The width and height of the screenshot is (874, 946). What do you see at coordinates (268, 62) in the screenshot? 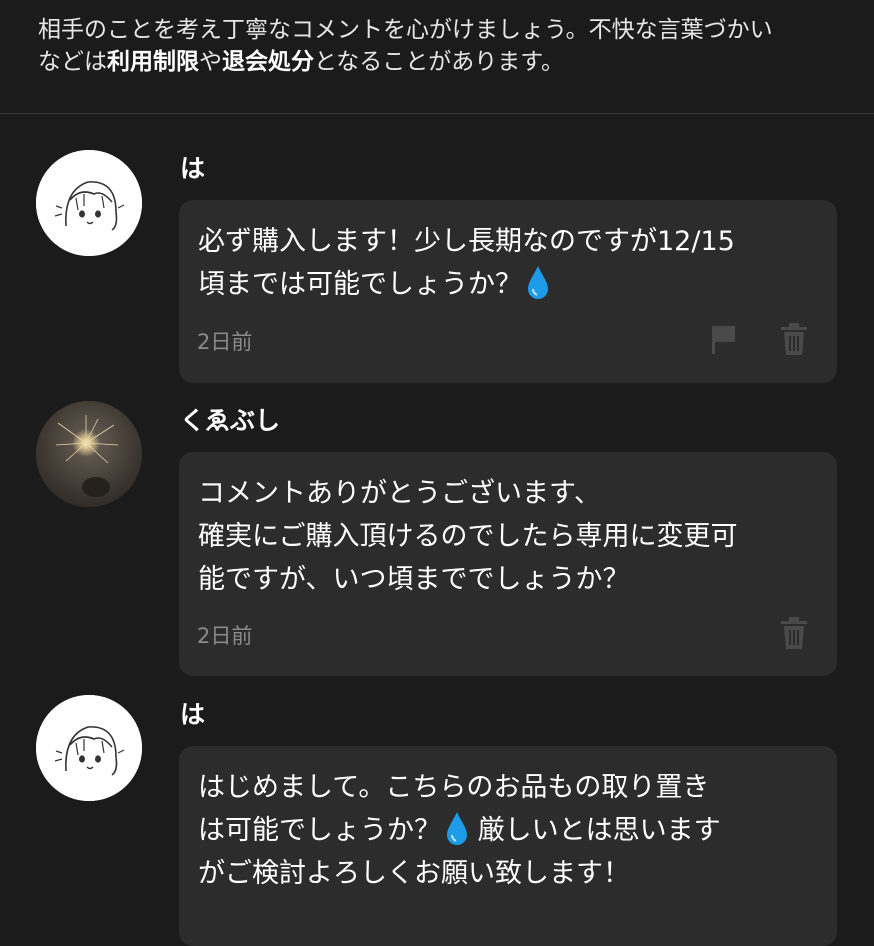
I see `notice-bold-account-deletion: 退会処分` at bounding box center [268, 62].